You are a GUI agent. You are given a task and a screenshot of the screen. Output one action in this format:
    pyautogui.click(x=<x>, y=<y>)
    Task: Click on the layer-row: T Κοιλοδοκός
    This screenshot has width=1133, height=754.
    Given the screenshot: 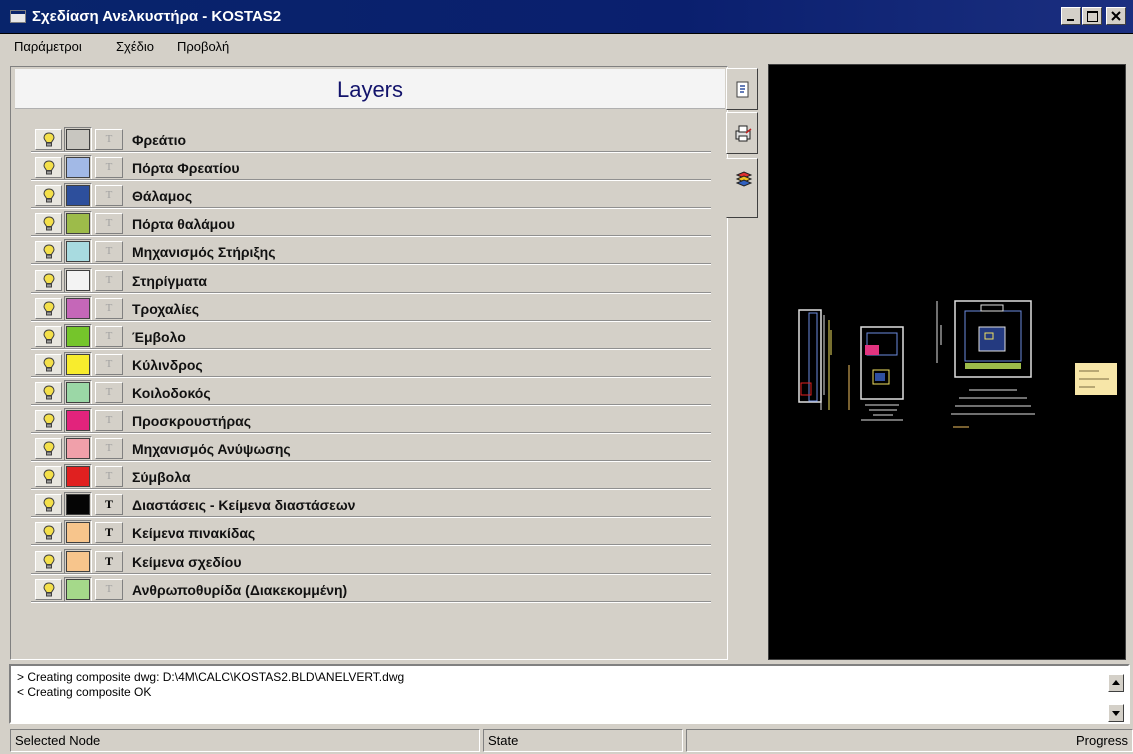 What is the action you would take?
    pyautogui.click(x=371, y=393)
    